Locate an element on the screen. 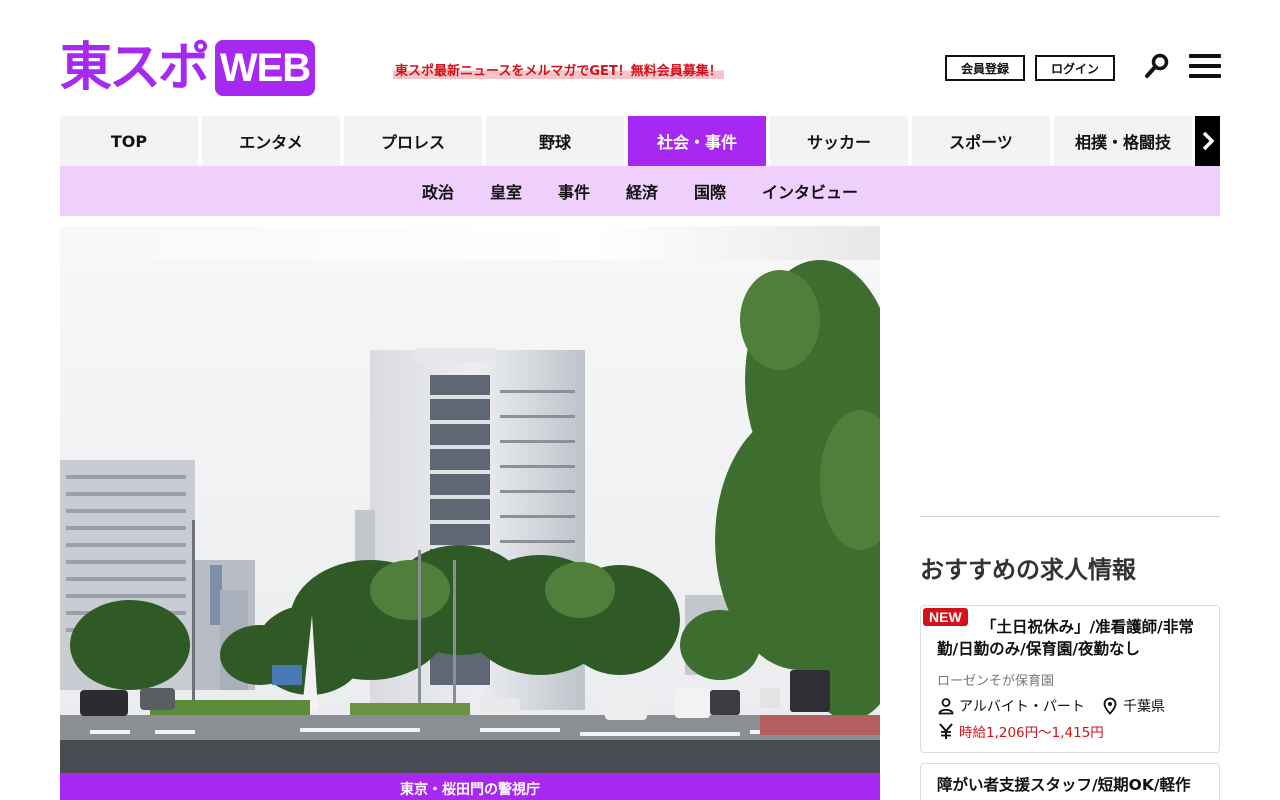 The image size is (1280, 800). chevron-right-icon is located at coordinates (1208, 141).